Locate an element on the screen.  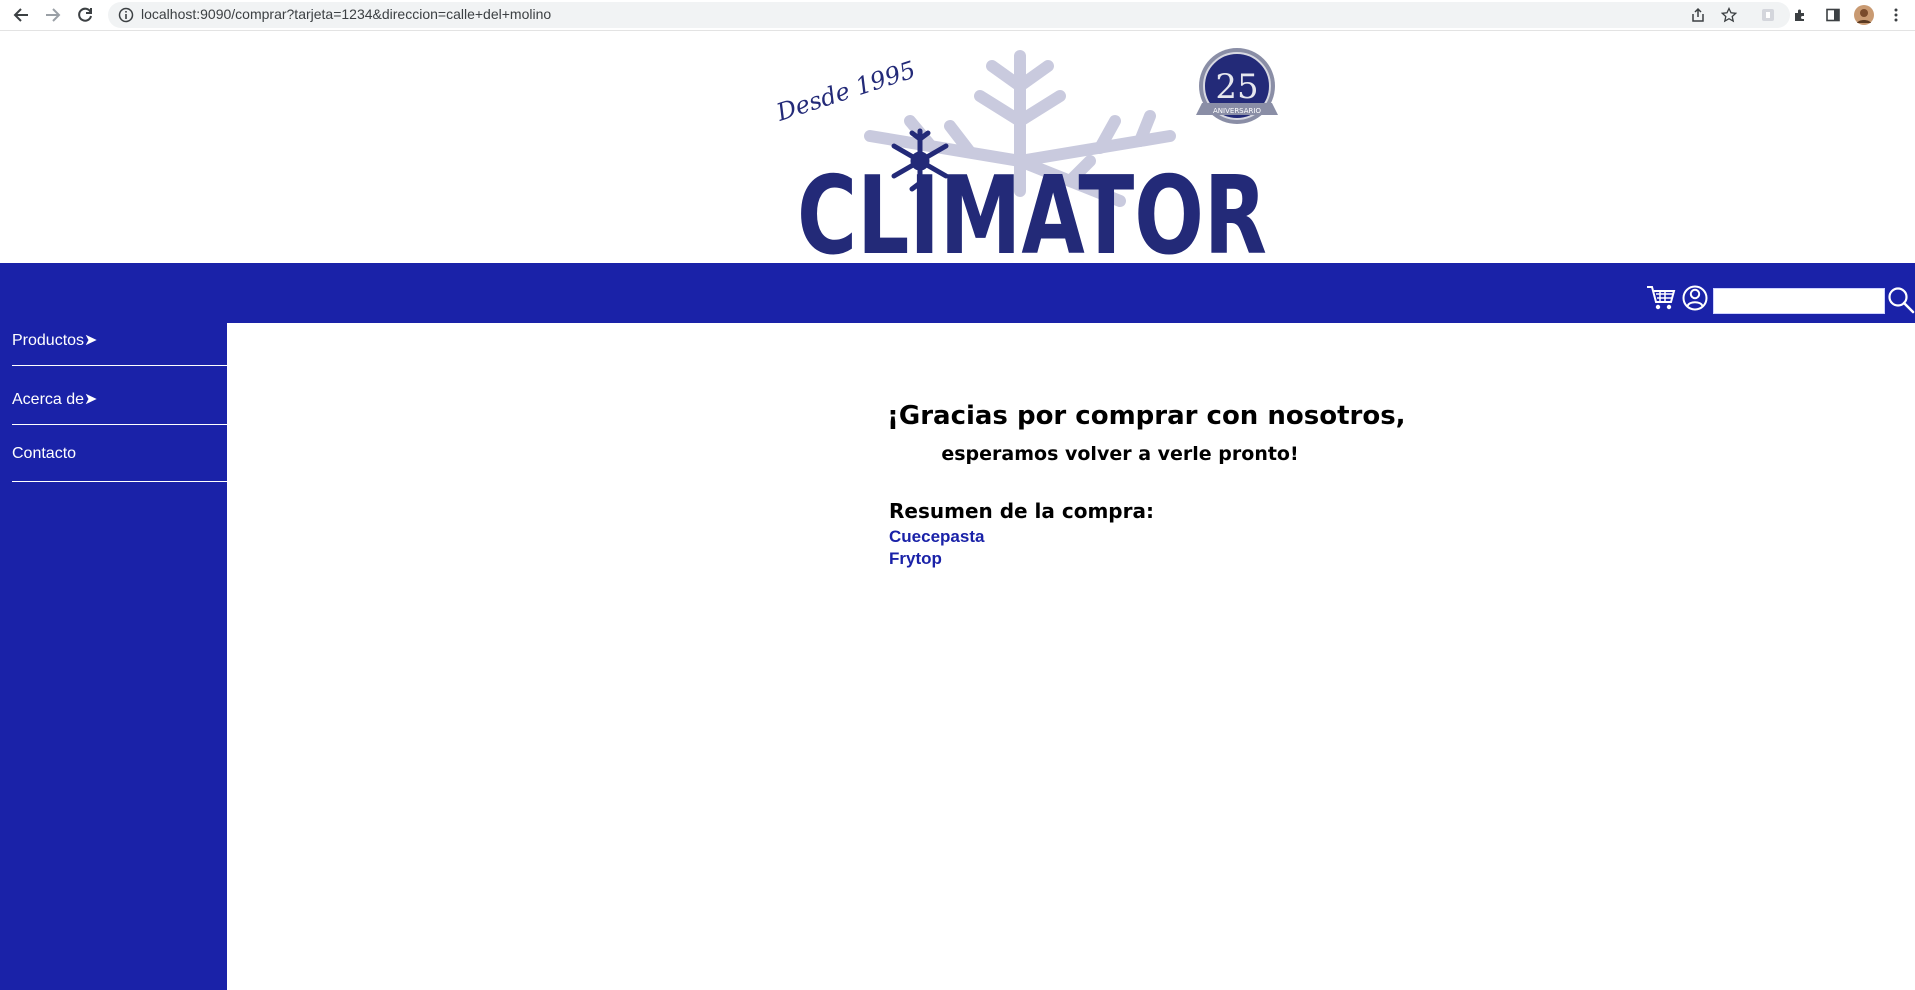
thanks-heading: ¡Gracias por comprar con nosotros, is located at coordinates (1146, 416).